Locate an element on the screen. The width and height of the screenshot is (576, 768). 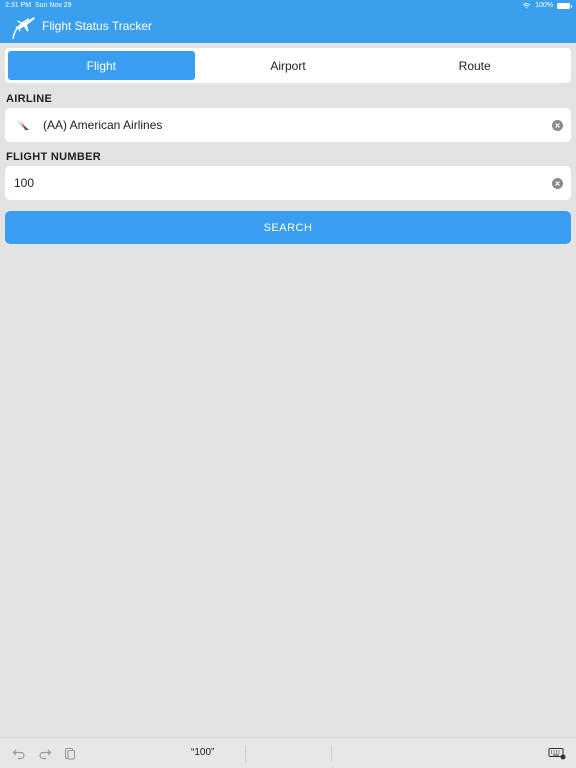
undo-icon is located at coordinates (19, 753).